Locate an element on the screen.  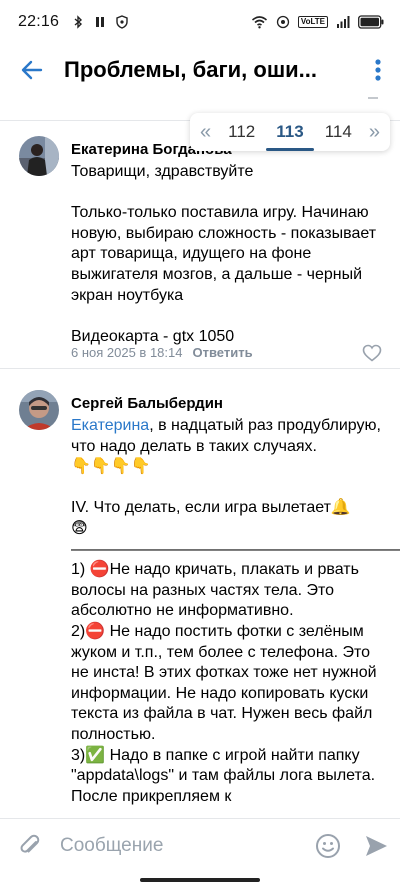
pager-page-current: 113 is located at coordinates (290, 136).